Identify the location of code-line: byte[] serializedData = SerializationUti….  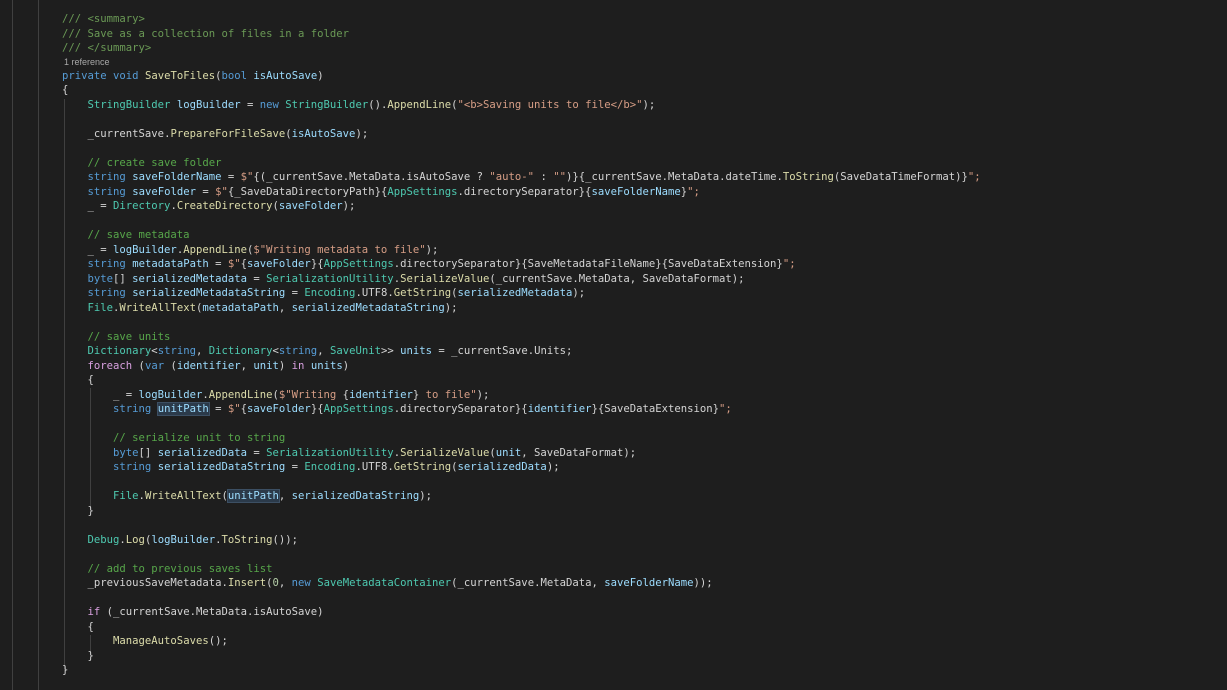
(521, 453).